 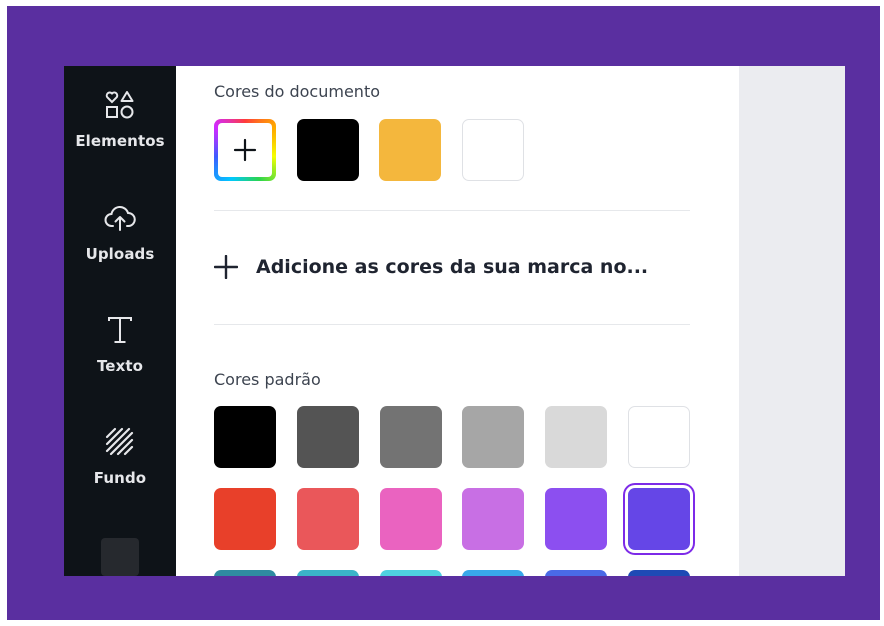 I want to click on shapes-icon, so click(x=120, y=107).